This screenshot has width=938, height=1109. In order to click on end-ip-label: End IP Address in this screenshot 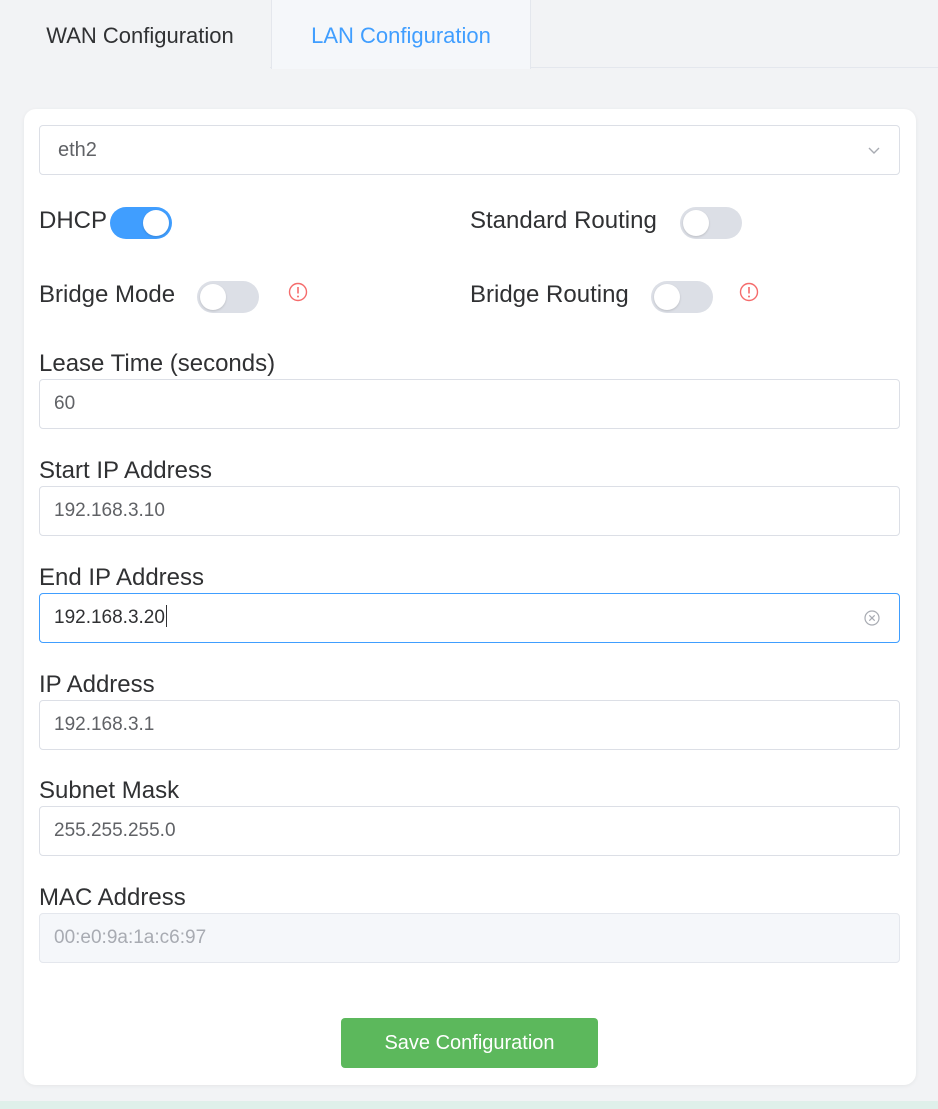, I will do `click(121, 577)`.